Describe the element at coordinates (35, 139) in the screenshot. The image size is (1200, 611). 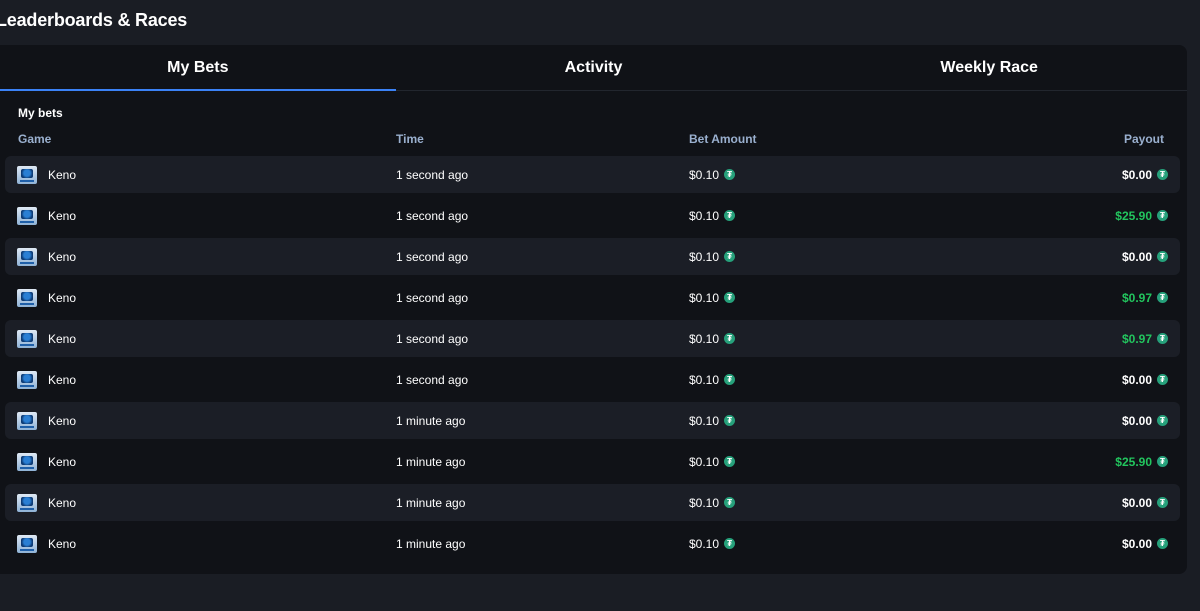
I see `column-header-game: Game` at that location.